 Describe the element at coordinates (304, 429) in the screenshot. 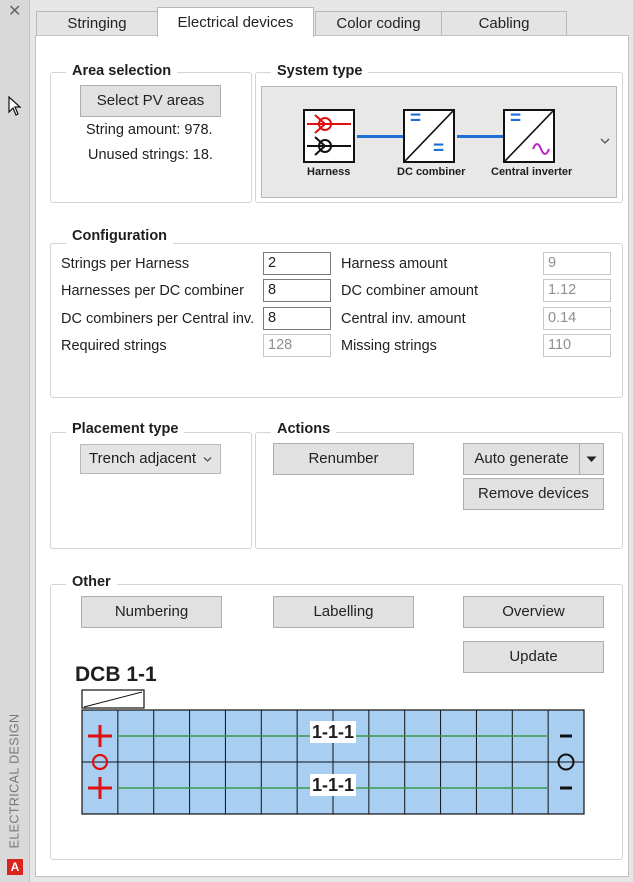

I see `actions-title: Actions` at that location.